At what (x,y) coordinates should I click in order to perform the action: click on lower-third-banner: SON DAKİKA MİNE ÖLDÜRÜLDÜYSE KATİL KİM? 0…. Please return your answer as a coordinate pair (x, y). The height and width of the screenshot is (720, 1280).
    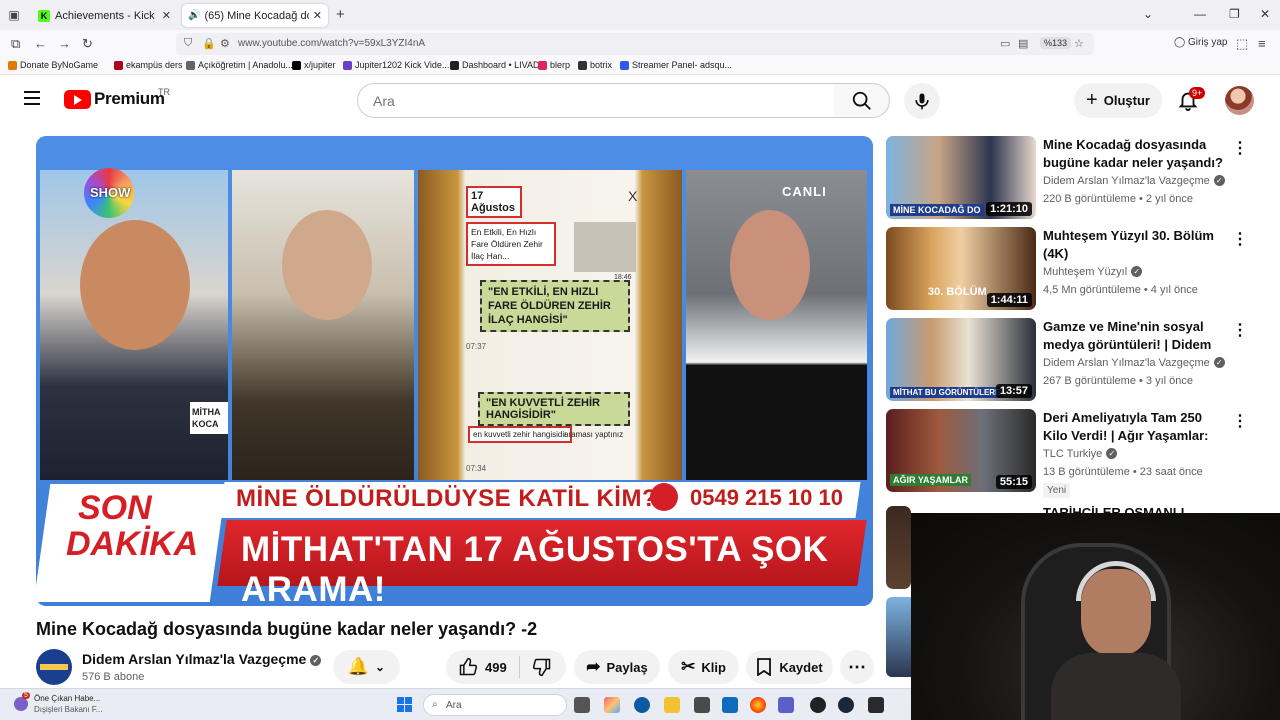
    Looking at the image, I should click on (454, 541).